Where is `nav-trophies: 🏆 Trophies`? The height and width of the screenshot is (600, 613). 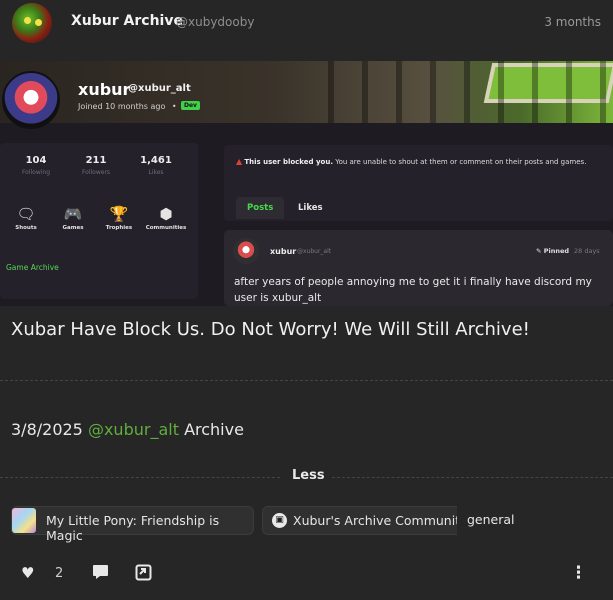
nav-trophies: 🏆 Trophies is located at coordinates (119, 218).